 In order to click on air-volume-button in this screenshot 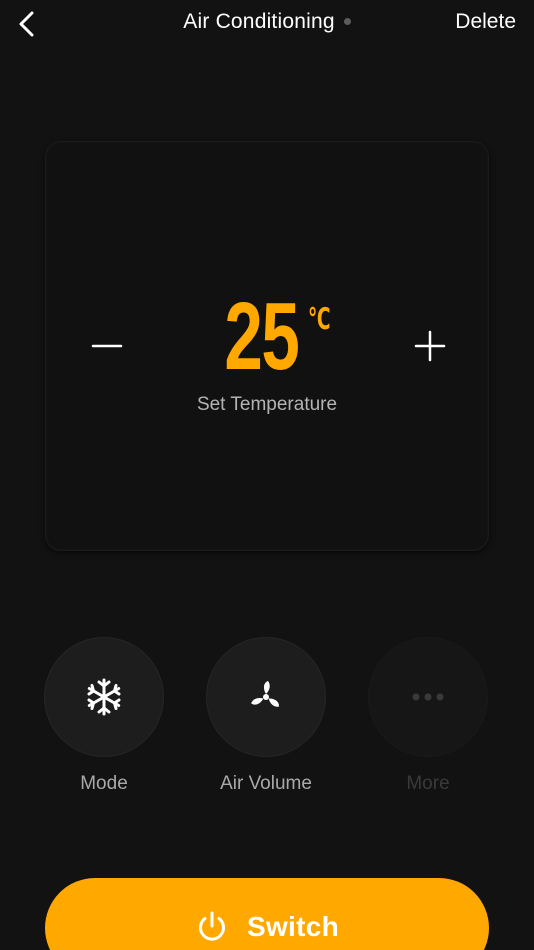, I will do `click(266, 697)`.